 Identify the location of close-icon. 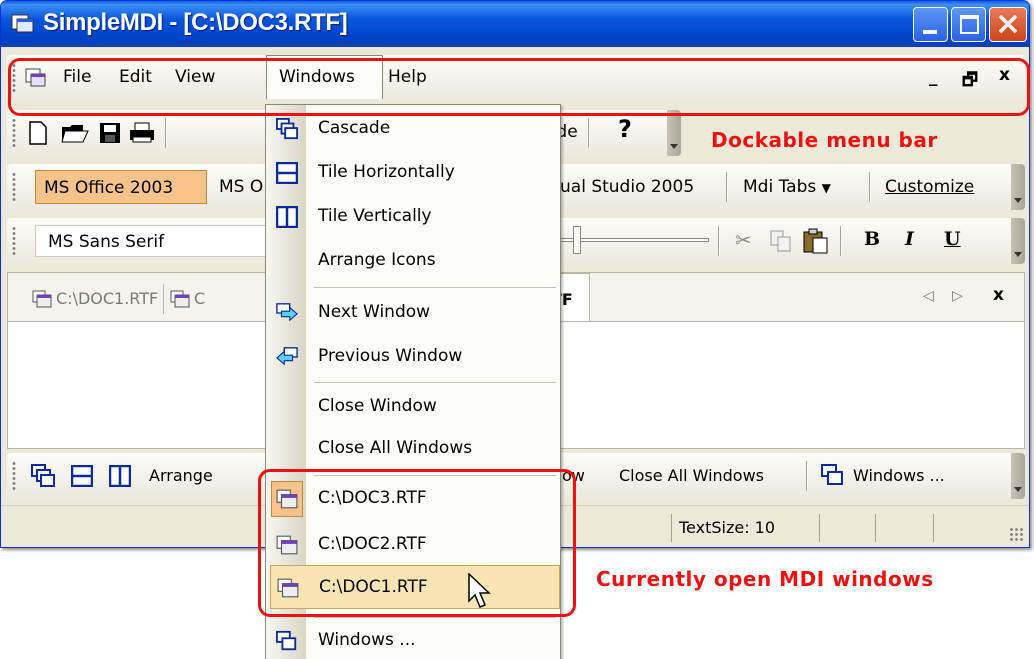
(1008, 24).